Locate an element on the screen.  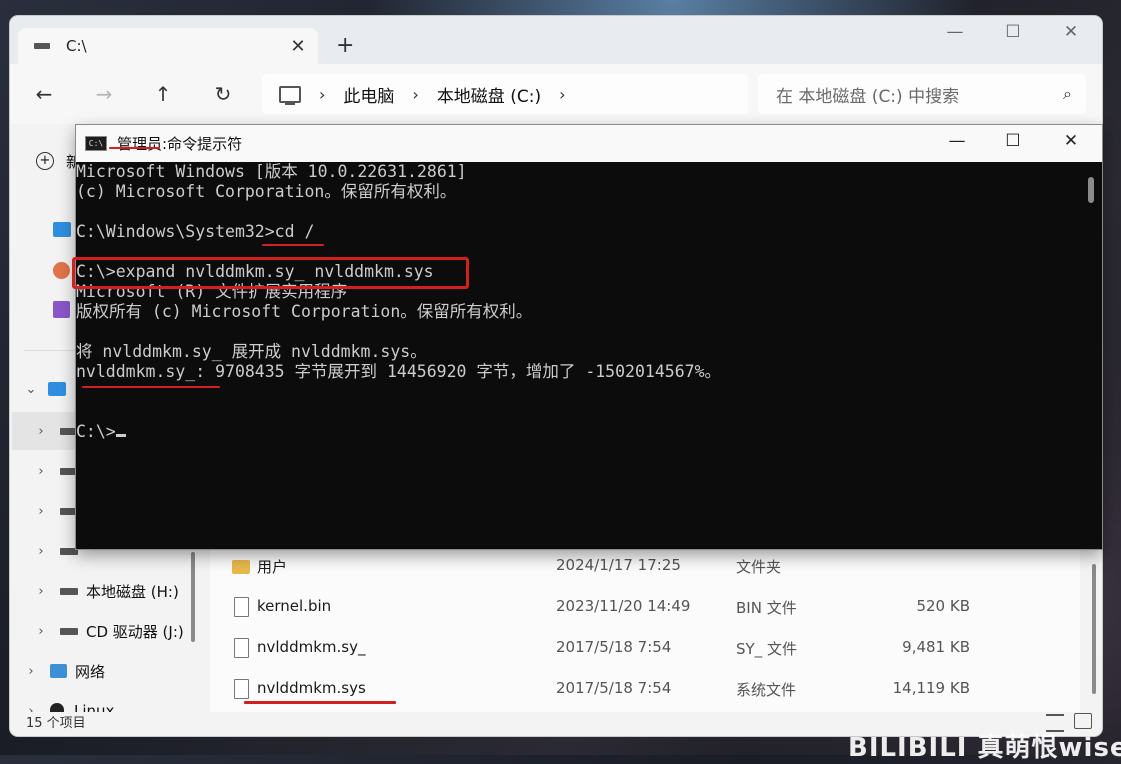
cmd-app-icon: C:\ is located at coordinates (96, 143).